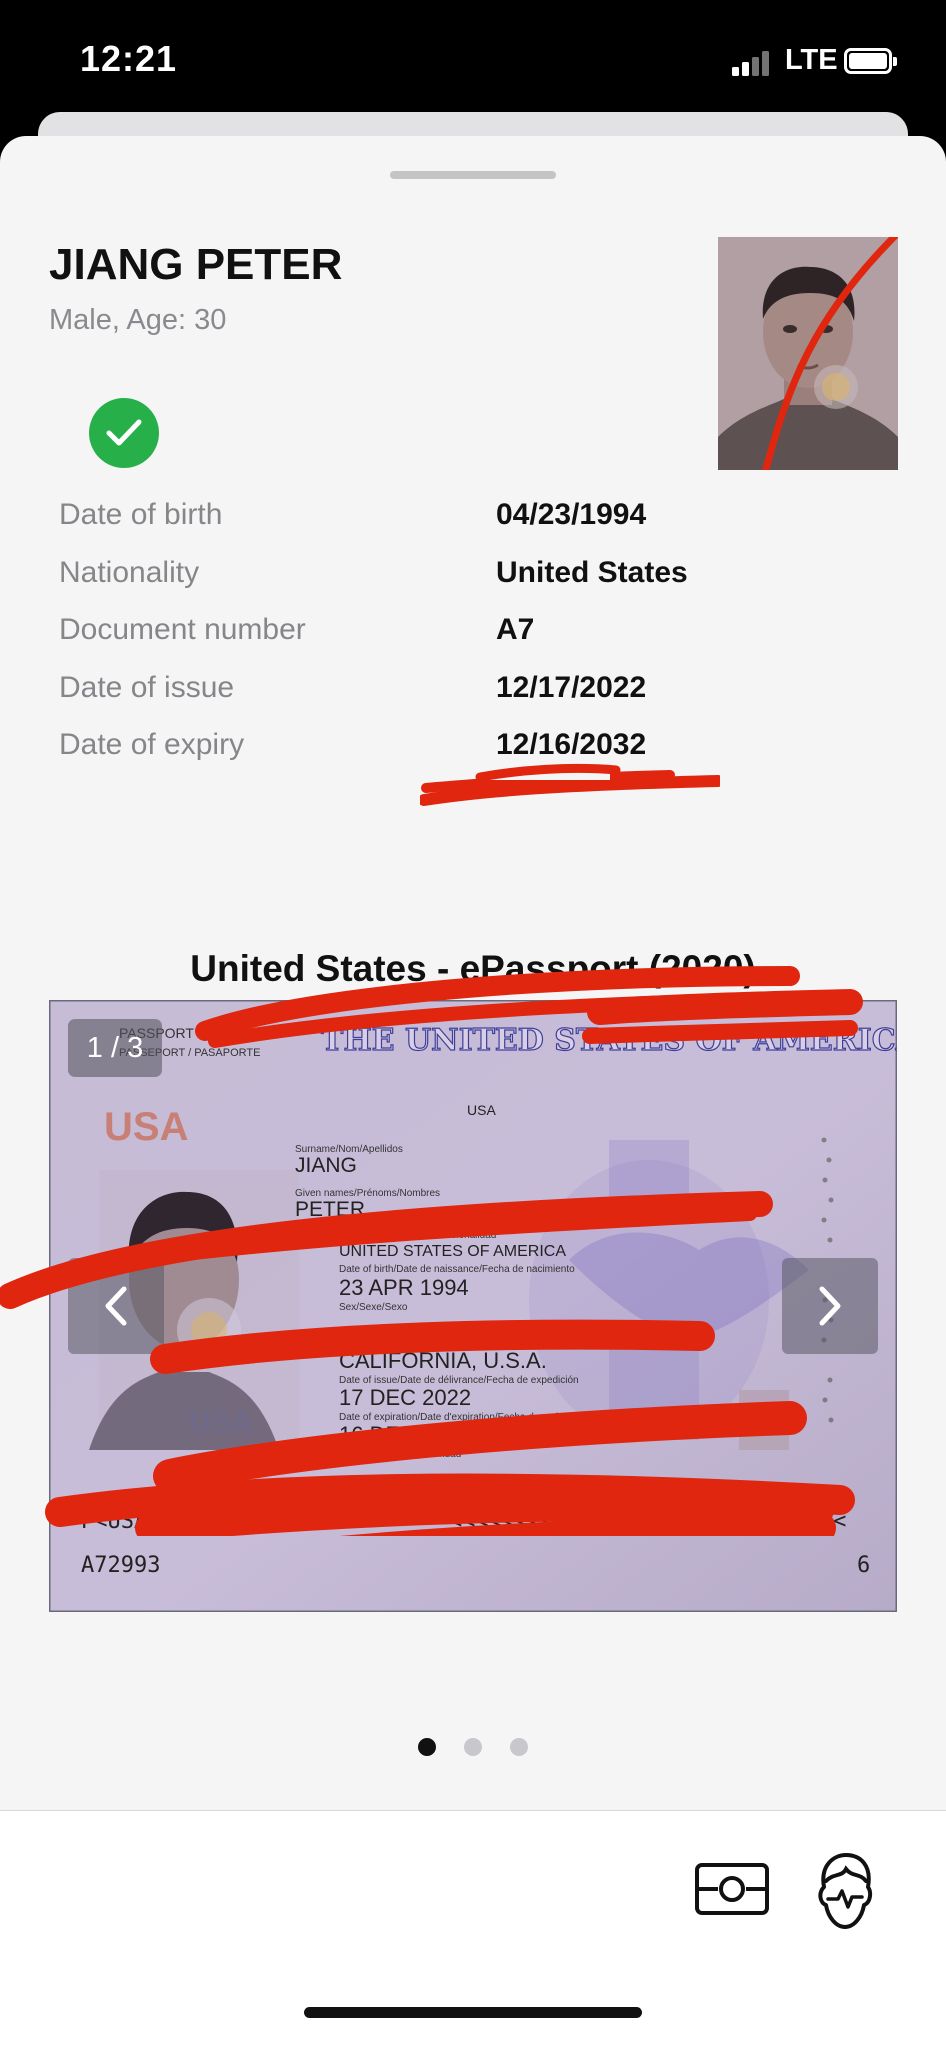 This screenshot has width=946, height=2048. Describe the element at coordinates (220, 1422) in the screenshot. I see `seal-usa: USA` at that location.